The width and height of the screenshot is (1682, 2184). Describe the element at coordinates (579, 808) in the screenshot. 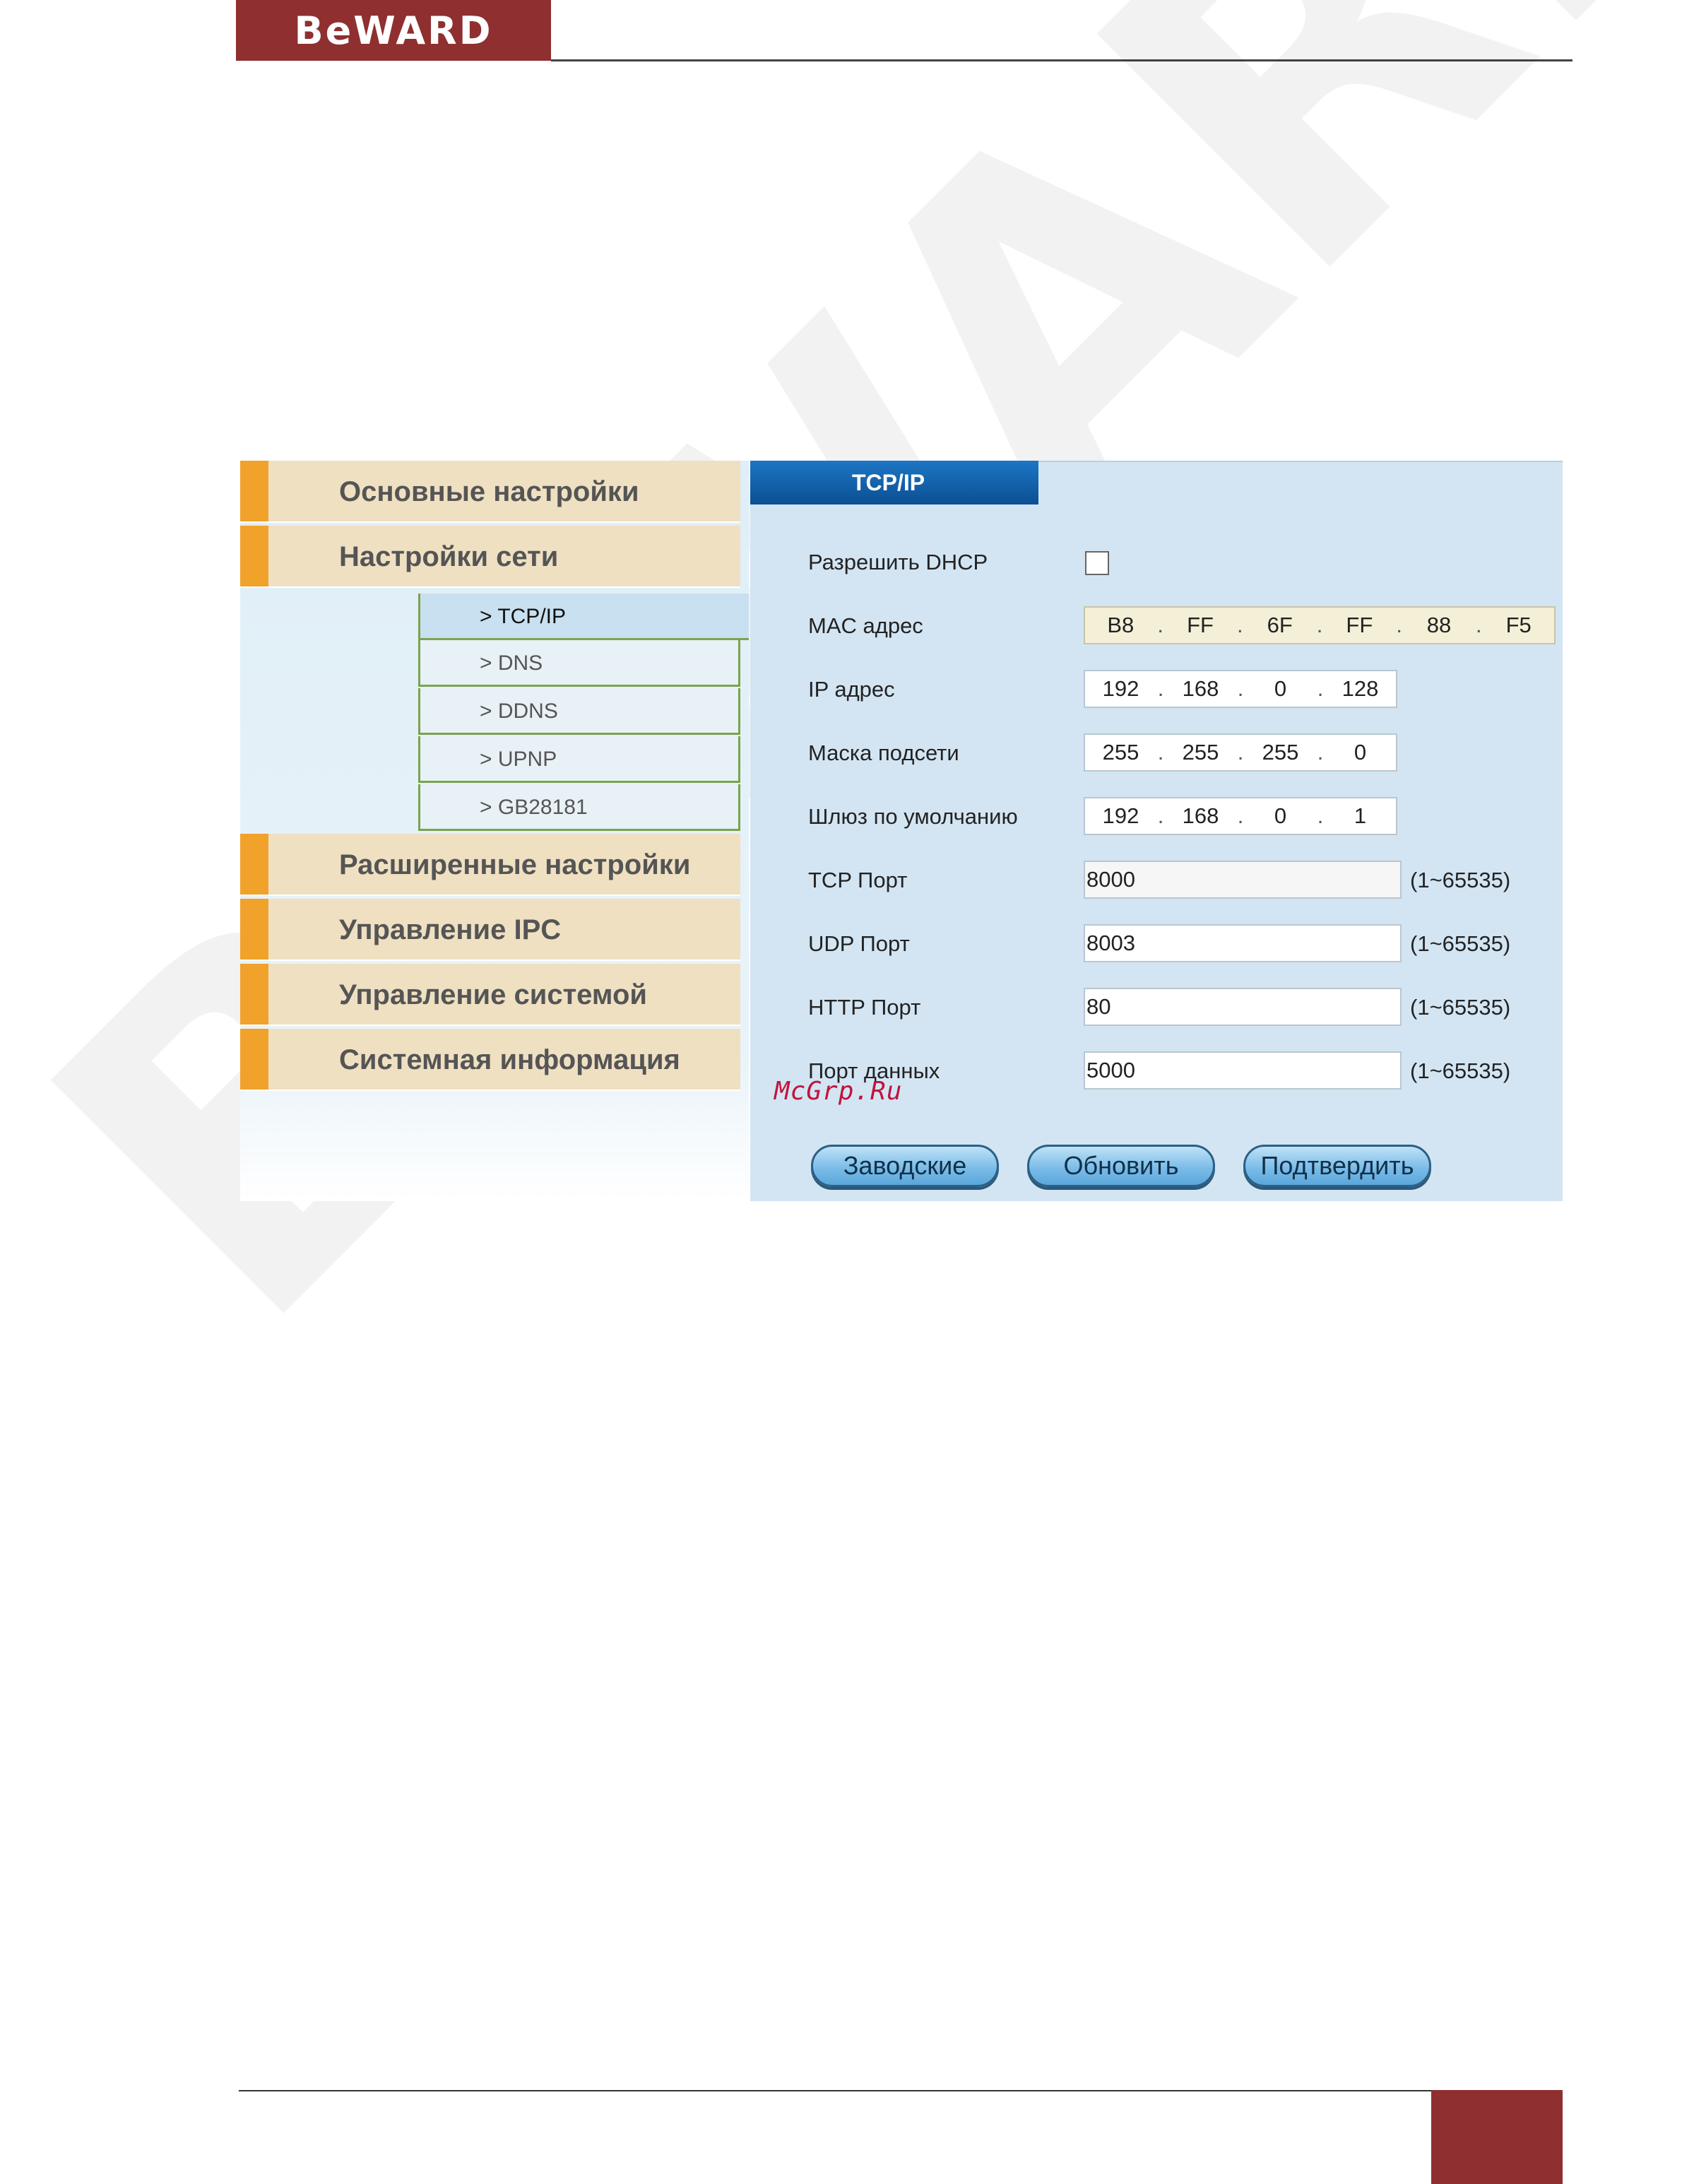

I see `sidebar-subitem-gb28181: > GB28181` at that location.